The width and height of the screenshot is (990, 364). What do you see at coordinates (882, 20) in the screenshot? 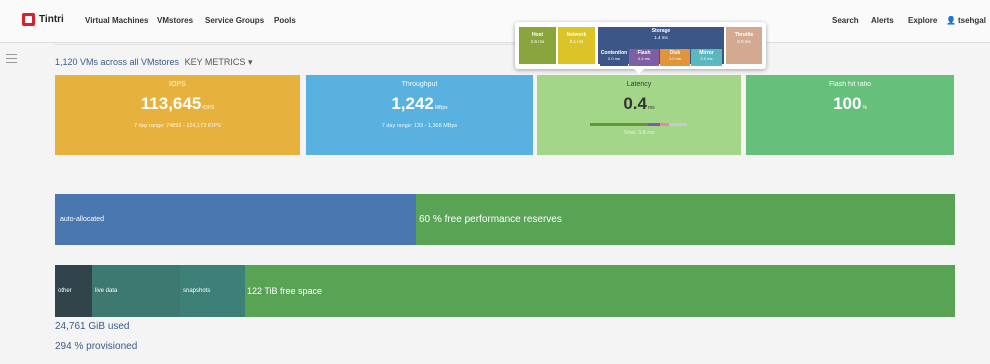
I see `alerts-link: Alerts` at bounding box center [882, 20].